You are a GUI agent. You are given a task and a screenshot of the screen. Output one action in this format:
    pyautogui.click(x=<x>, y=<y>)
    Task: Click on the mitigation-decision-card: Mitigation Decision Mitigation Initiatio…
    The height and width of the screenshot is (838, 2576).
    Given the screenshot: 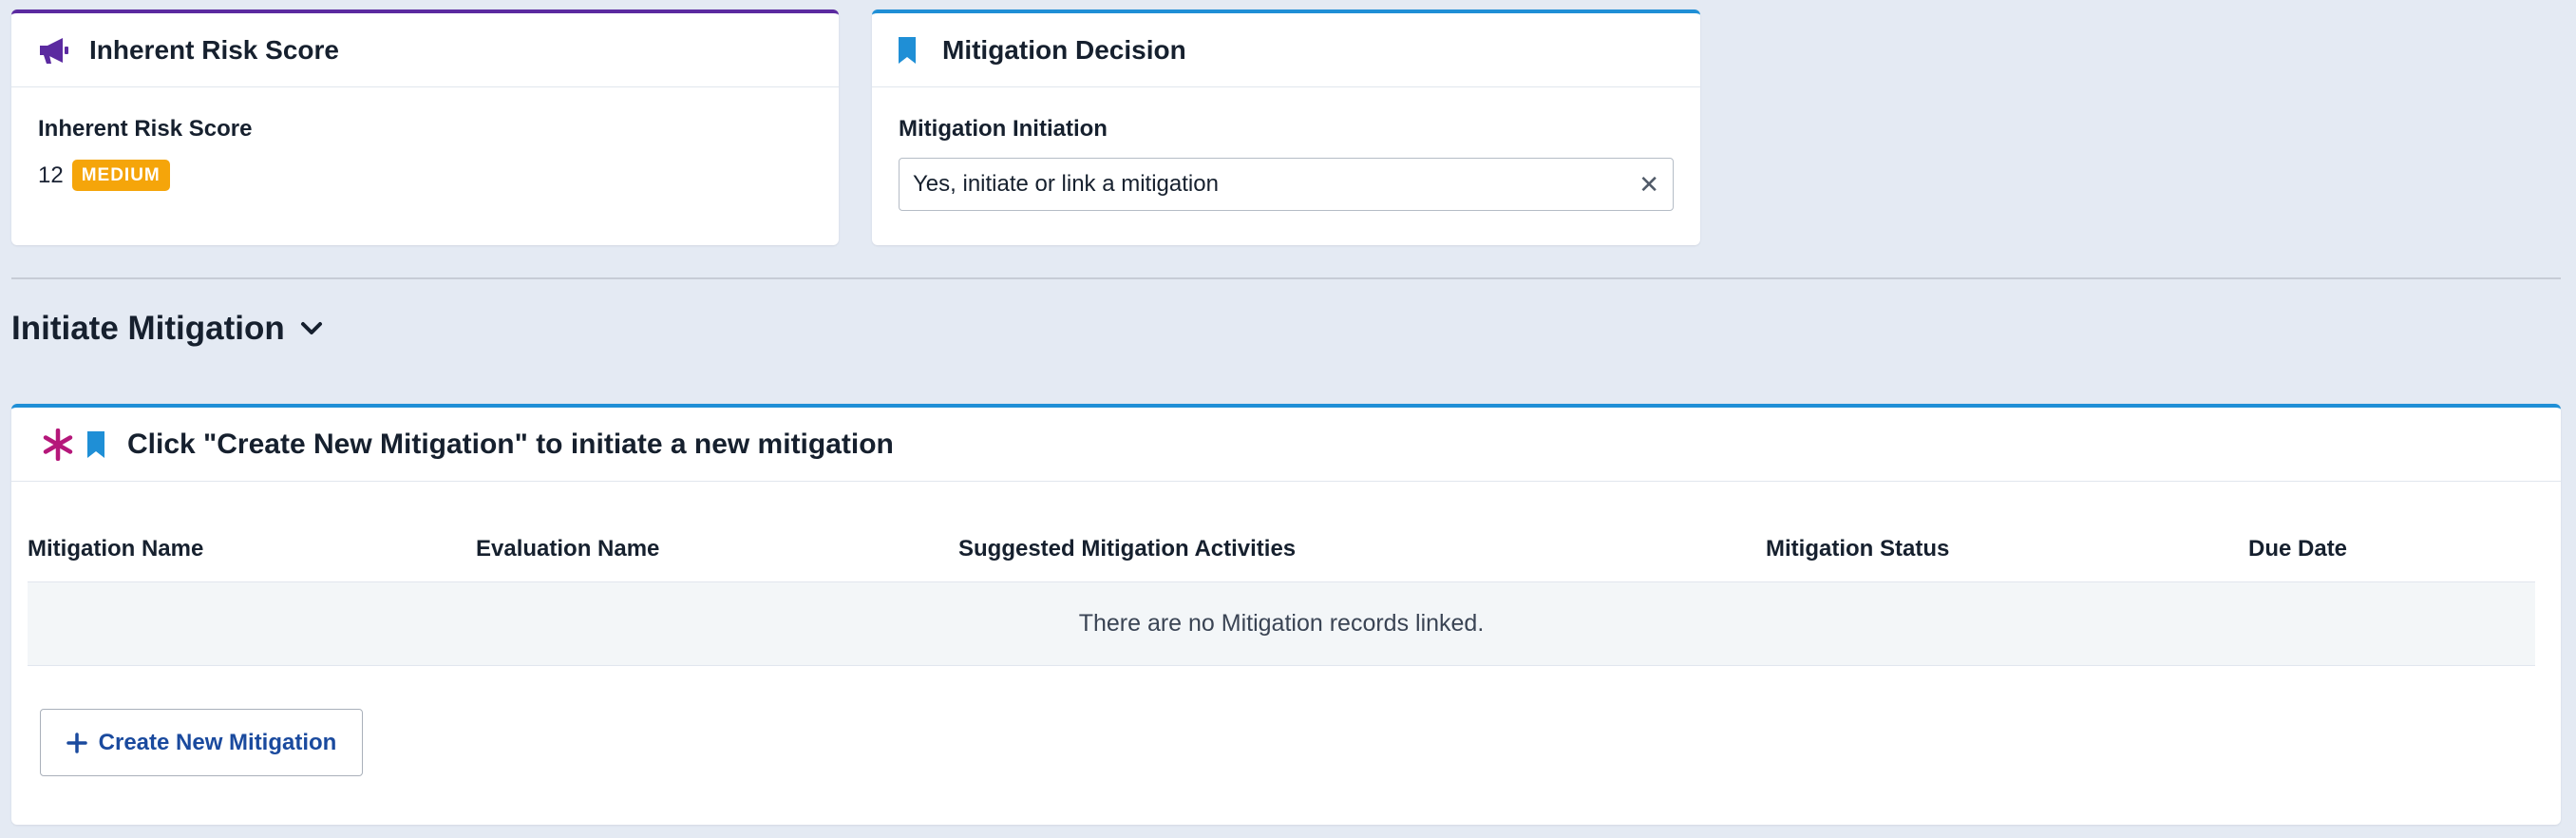 What is the action you would take?
    pyautogui.click(x=1286, y=128)
    